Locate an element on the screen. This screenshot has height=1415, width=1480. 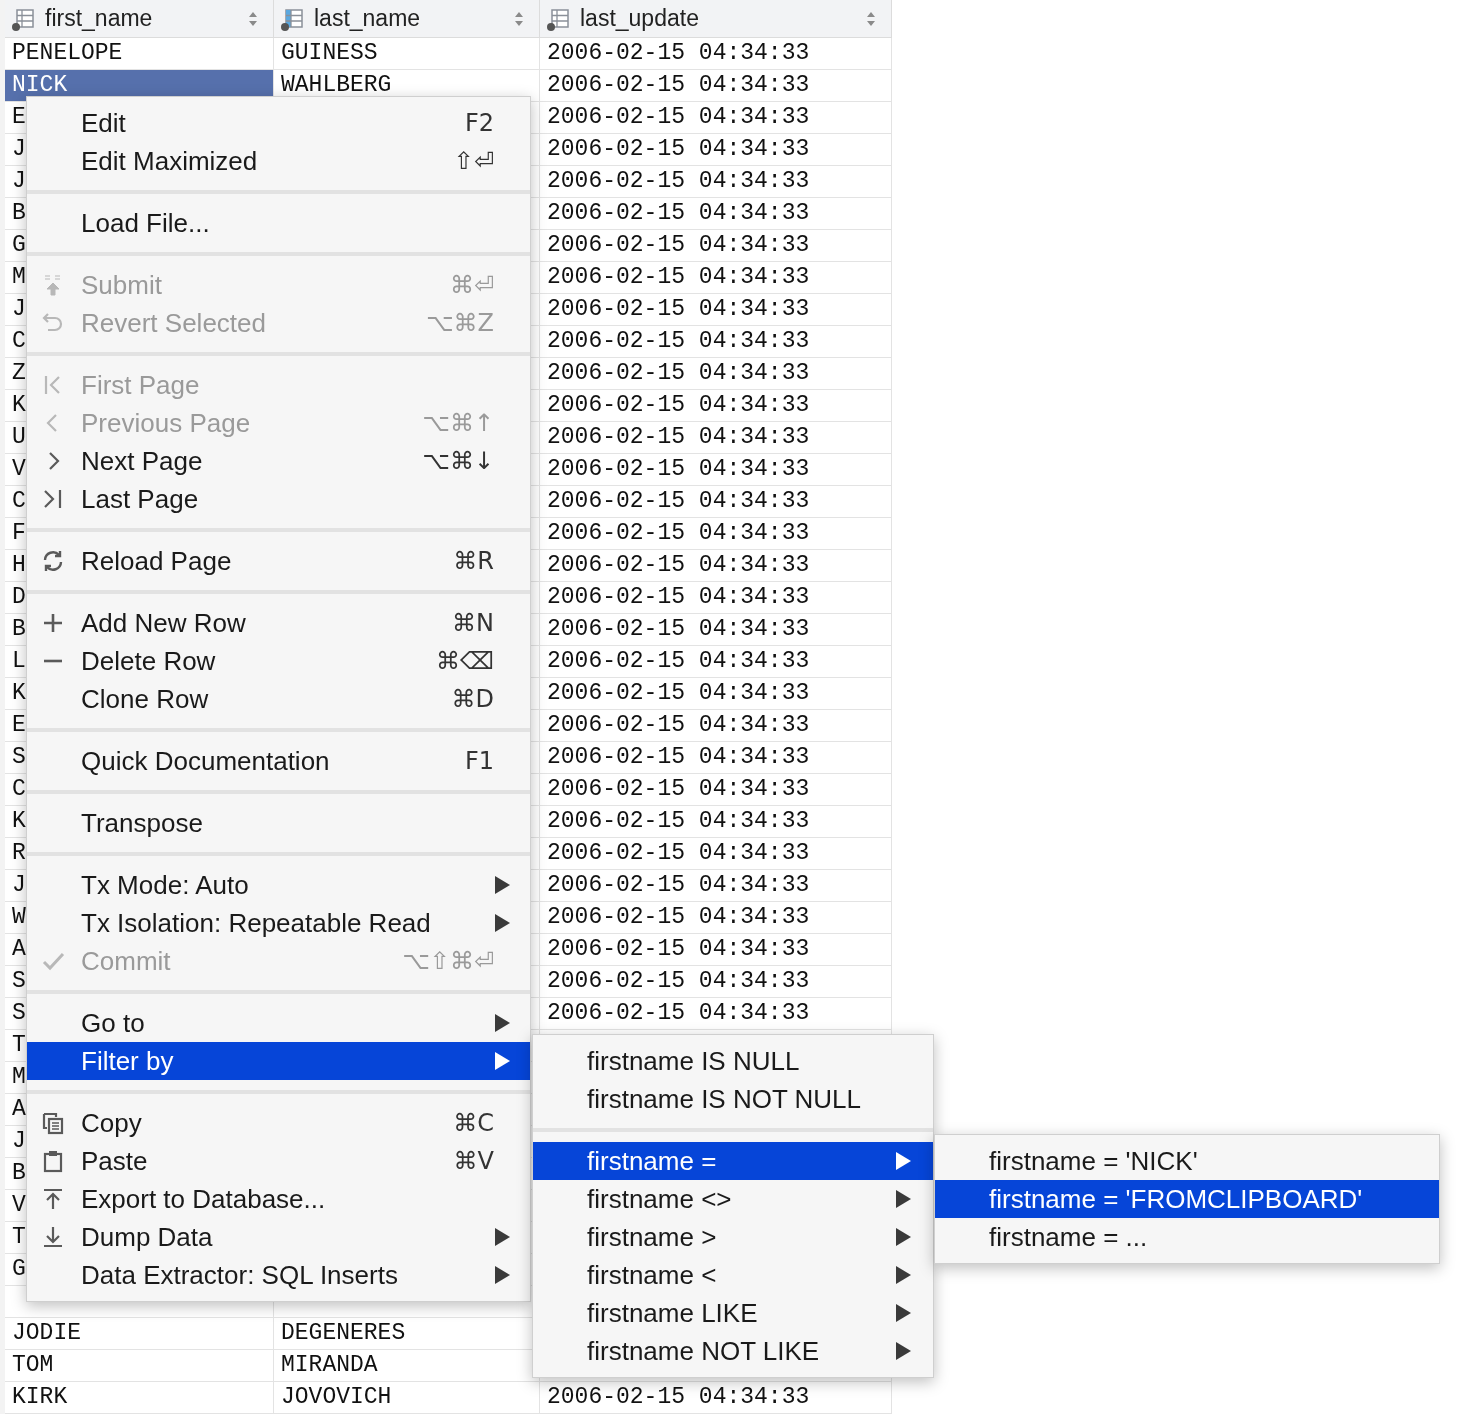
table-cell: KIRK is located at coordinates (139, 1398).